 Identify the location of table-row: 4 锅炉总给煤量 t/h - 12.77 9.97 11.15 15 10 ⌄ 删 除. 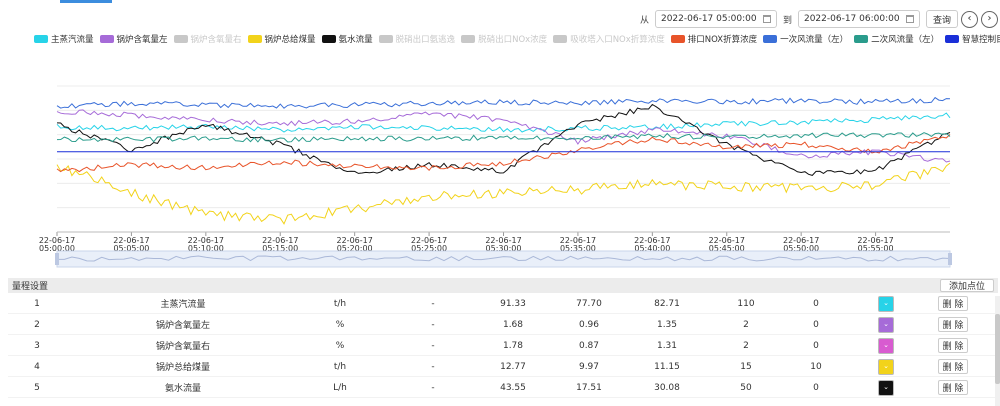
(503, 366).